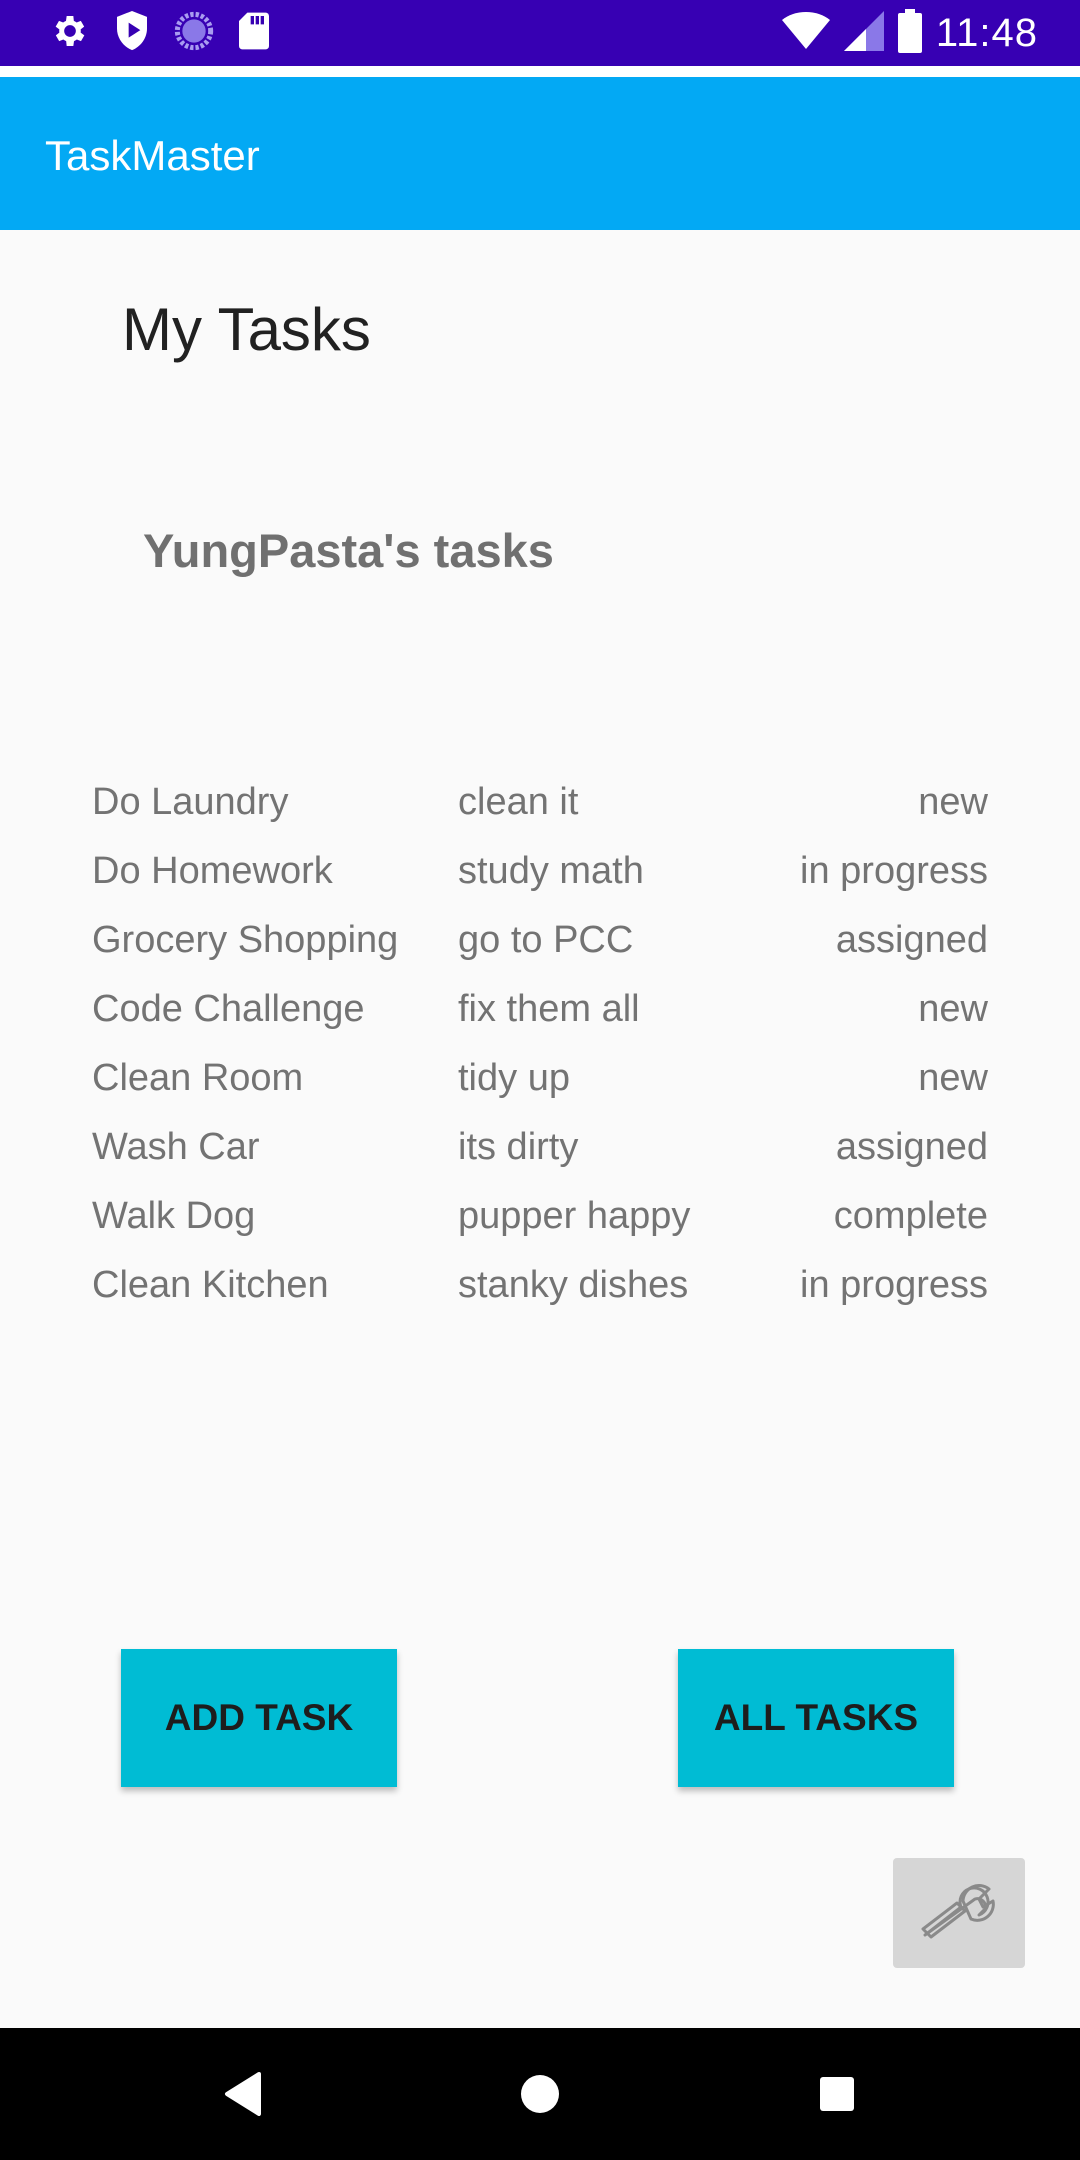 The height and width of the screenshot is (2160, 1080). I want to click on home-icon, so click(540, 2094).